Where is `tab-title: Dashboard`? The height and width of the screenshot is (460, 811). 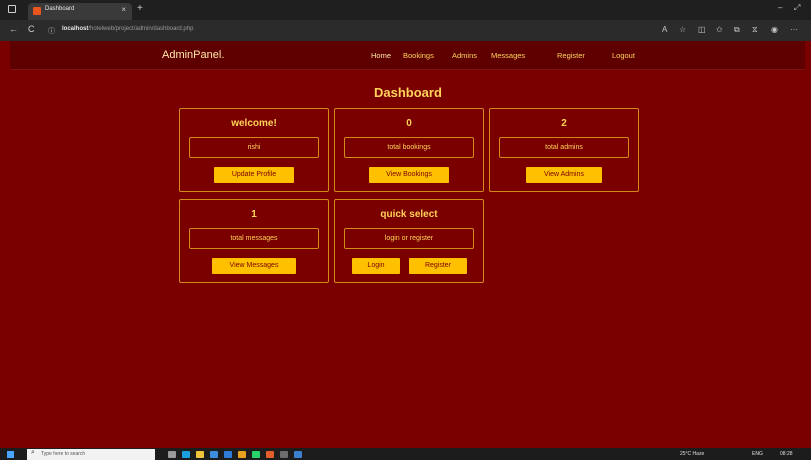 tab-title: Dashboard is located at coordinates (60, 9).